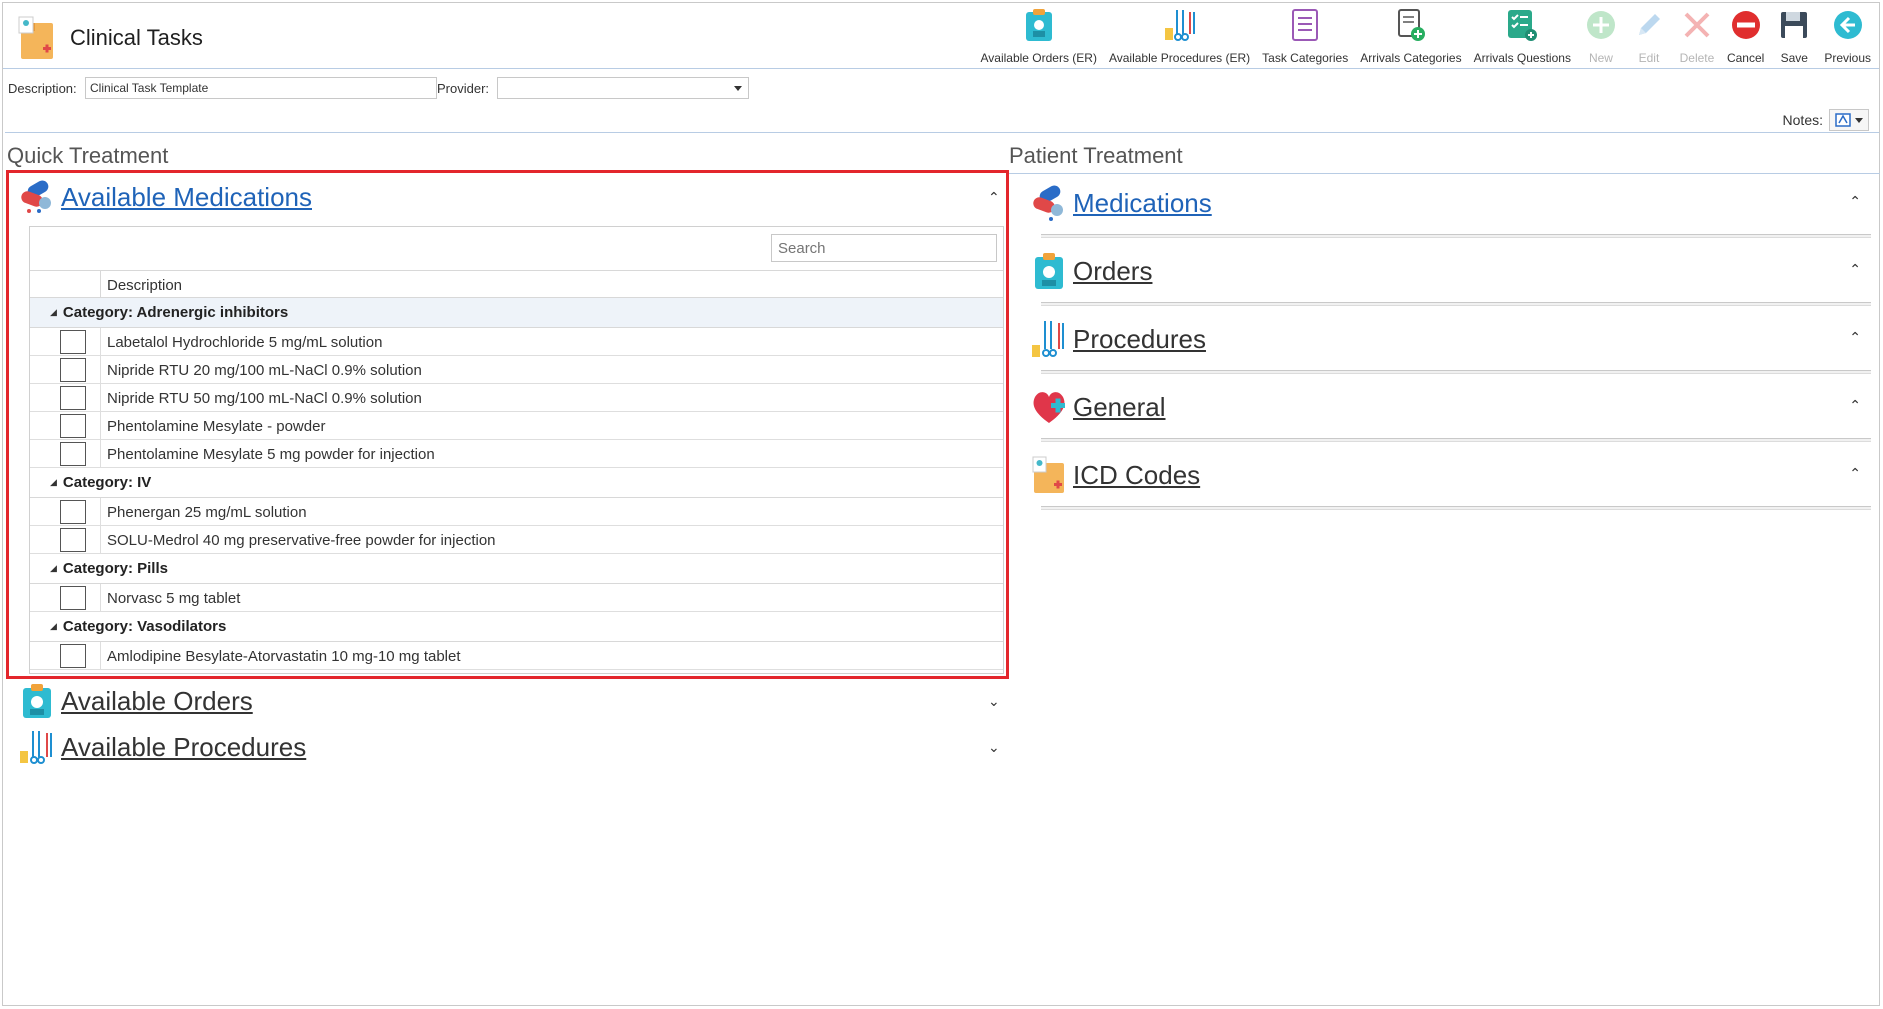 The width and height of the screenshot is (1883, 1009). What do you see at coordinates (516, 598) in the screenshot?
I see `list-item: Norvasc 5 mg tablet` at bounding box center [516, 598].